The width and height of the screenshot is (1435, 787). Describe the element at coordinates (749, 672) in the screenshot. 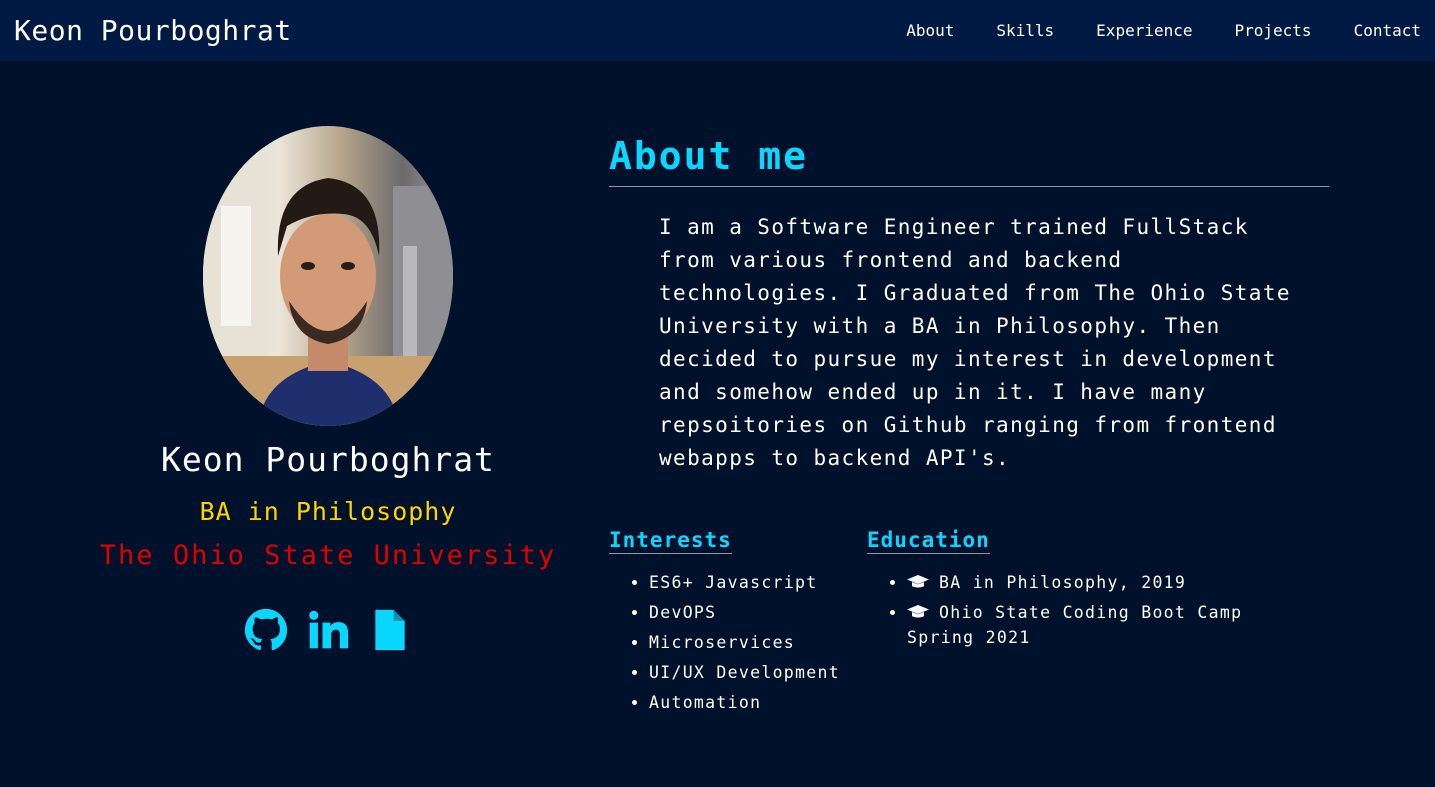

I see `interest-item: UI/UX Development` at that location.